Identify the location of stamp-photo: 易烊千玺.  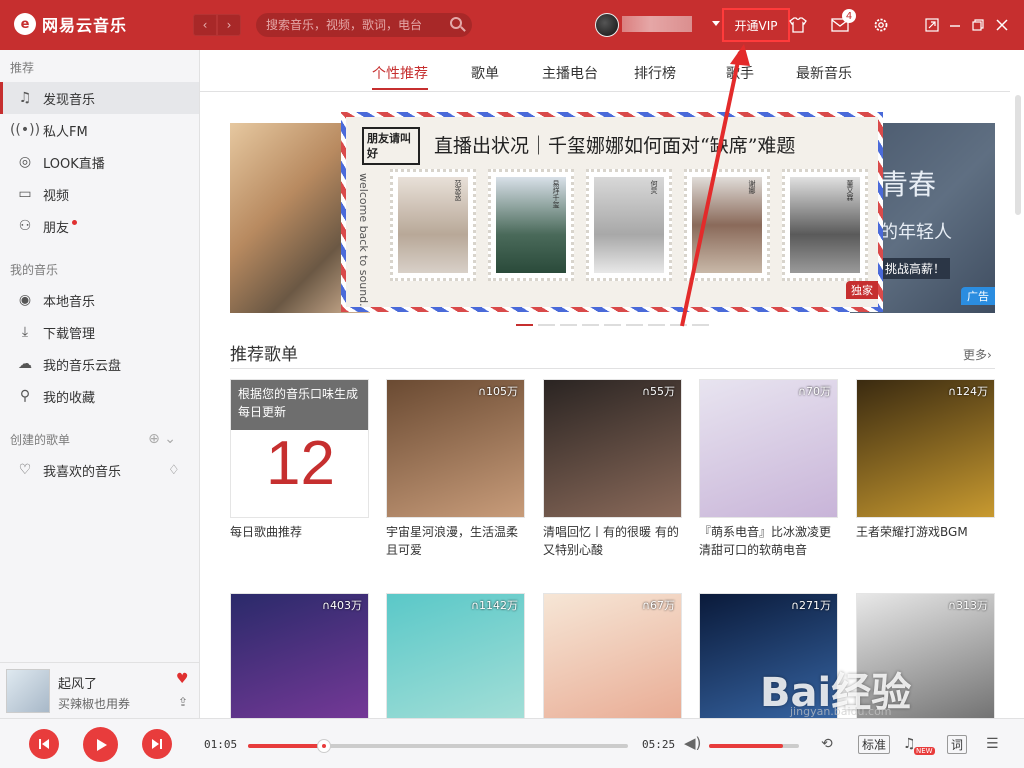
(531, 225).